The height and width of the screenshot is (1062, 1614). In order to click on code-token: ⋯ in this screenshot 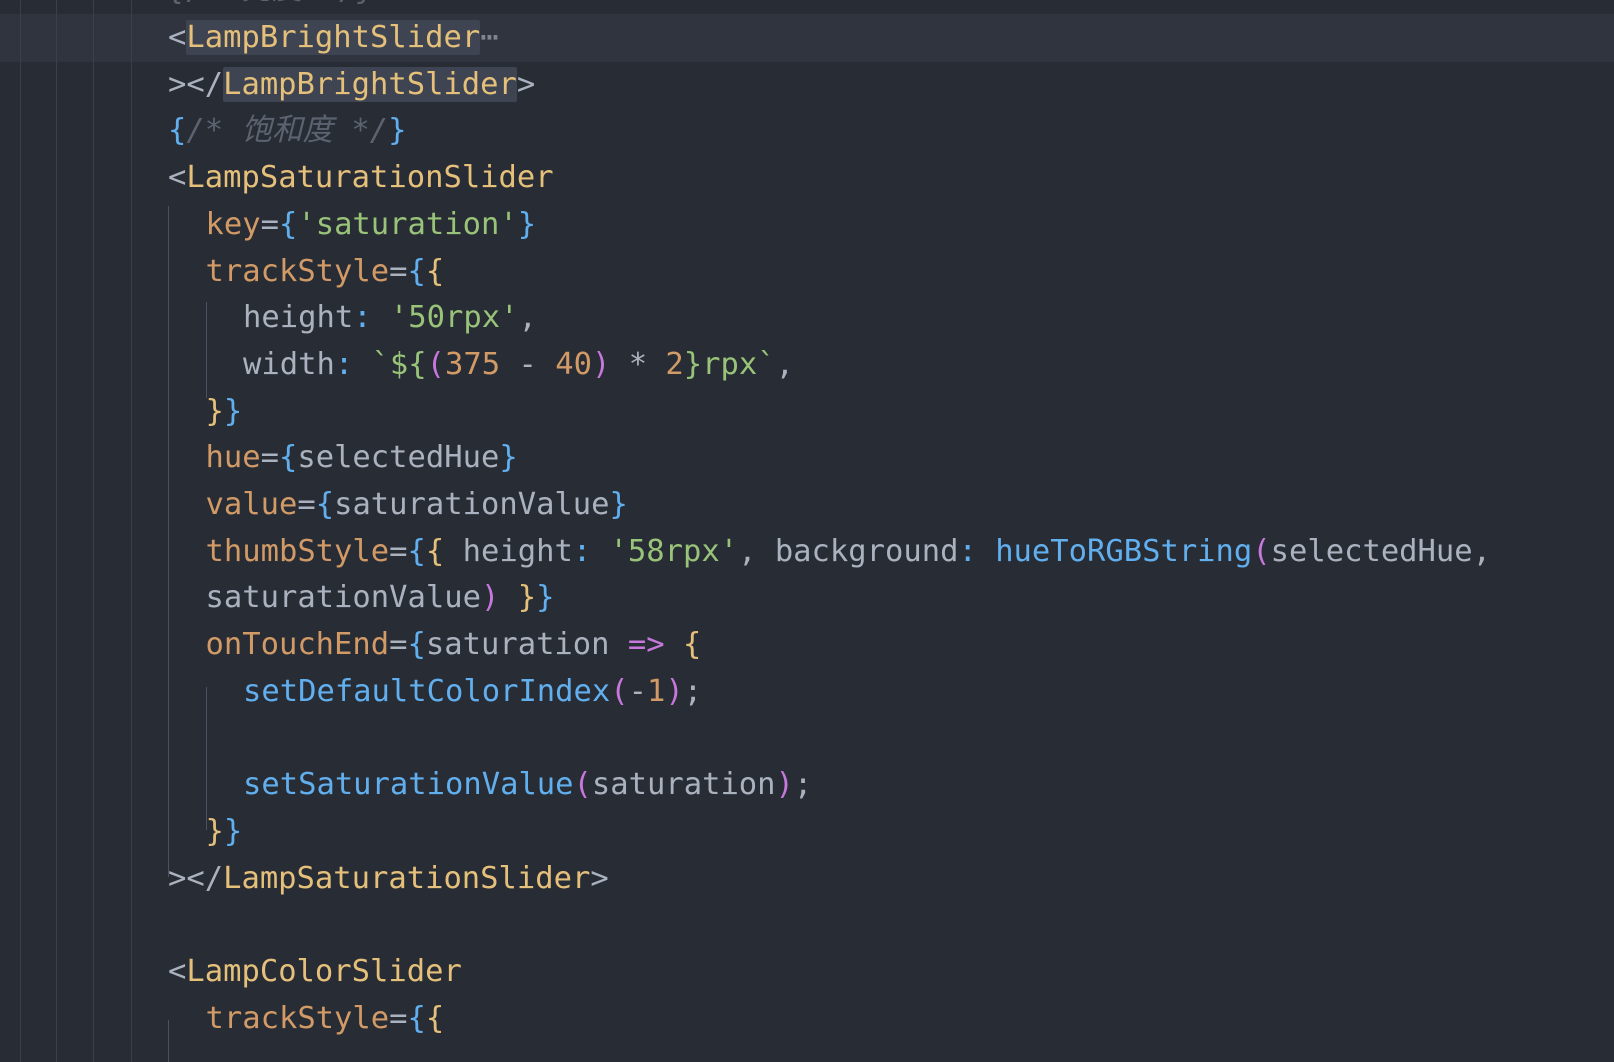, I will do `click(489, 37)`.